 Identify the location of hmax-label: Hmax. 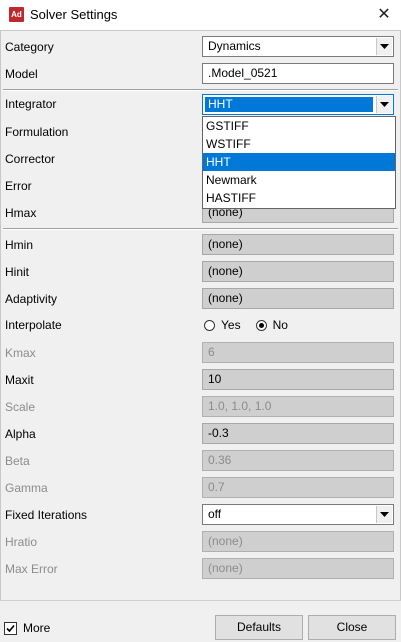
(21, 213).